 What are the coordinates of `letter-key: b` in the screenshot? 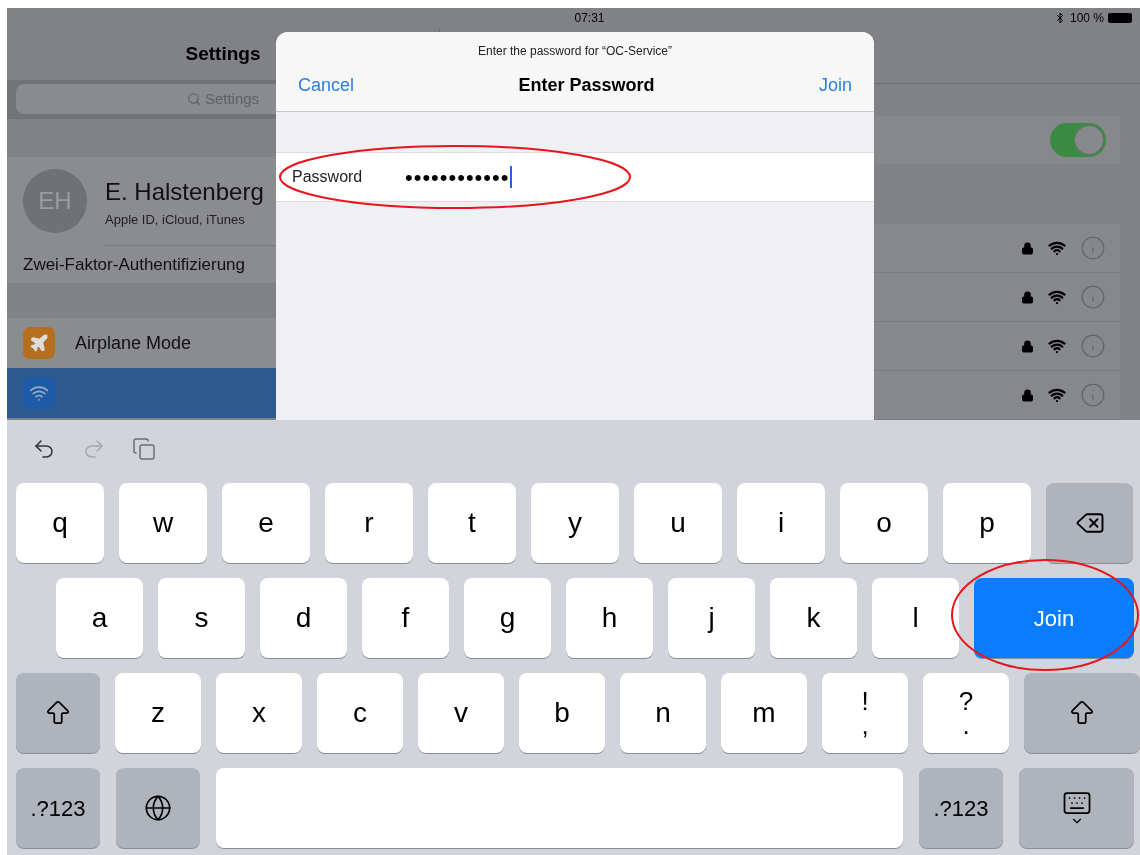 It's located at (562, 713).